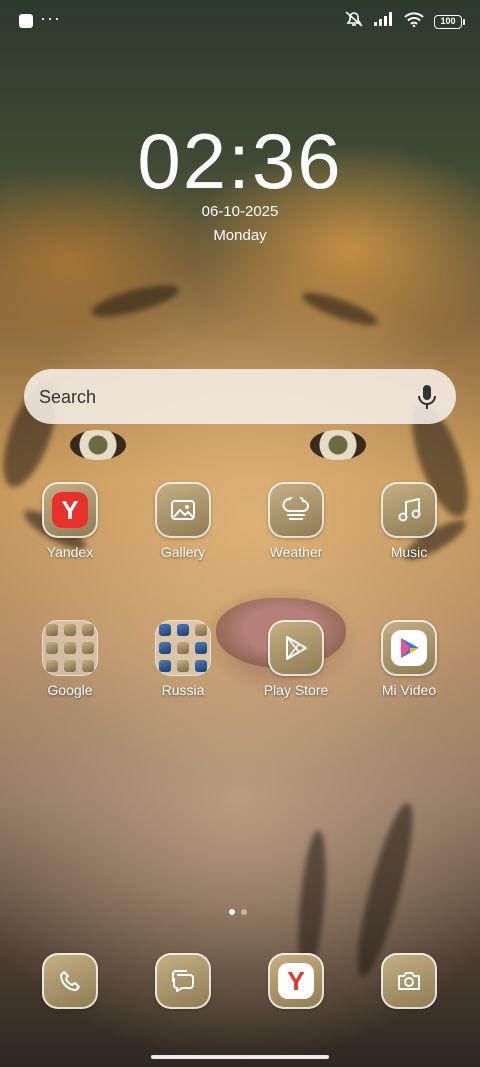  I want to click on mi-video-icon, so click(409, 648).